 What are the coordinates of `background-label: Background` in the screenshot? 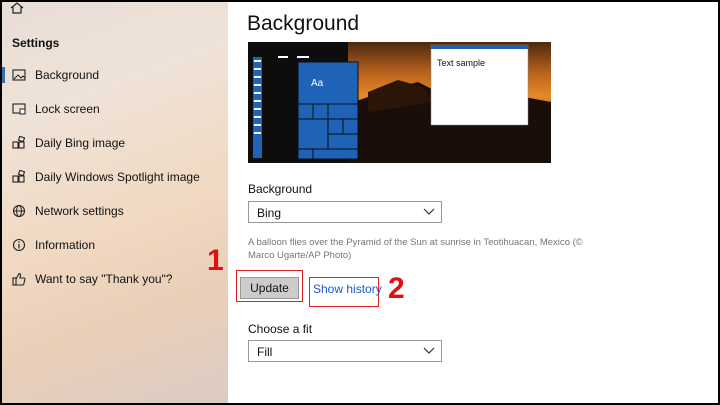 It's located at (280, 189).